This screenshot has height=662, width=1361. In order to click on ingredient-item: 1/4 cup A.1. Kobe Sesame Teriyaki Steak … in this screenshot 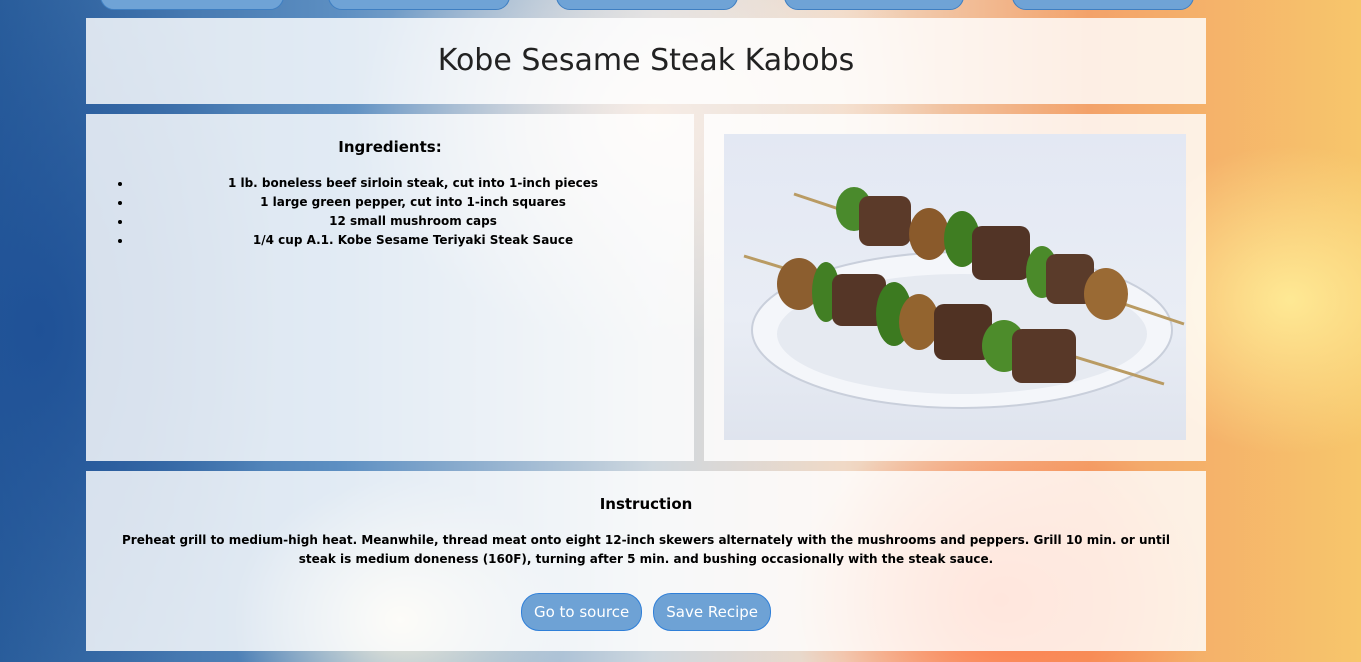, I will do `click(413, 240)`.